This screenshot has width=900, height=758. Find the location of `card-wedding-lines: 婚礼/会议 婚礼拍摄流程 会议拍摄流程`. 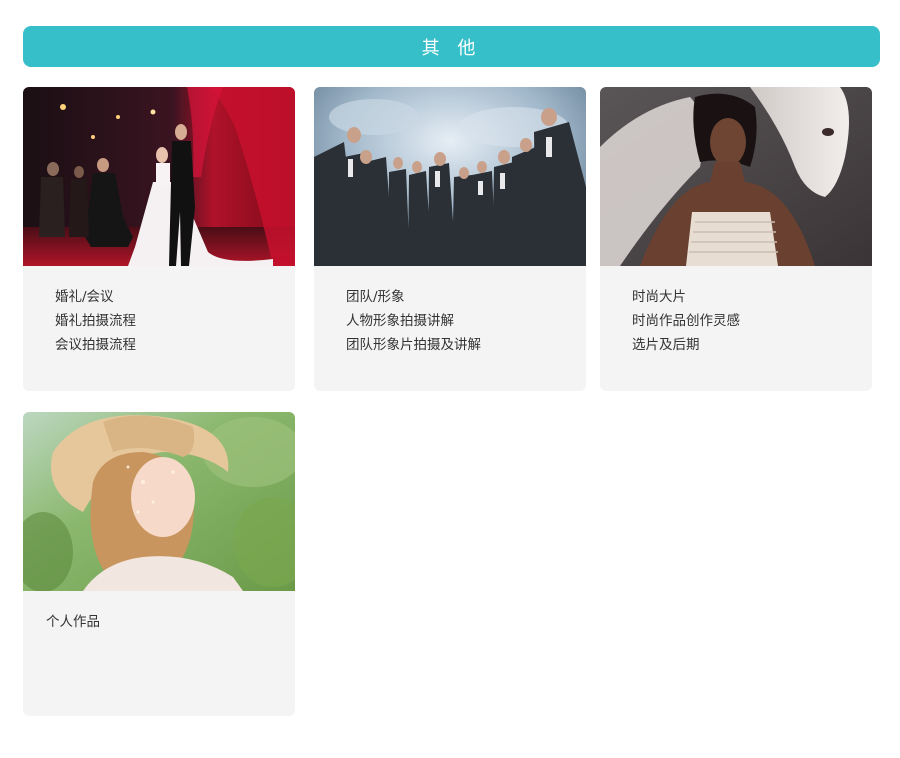

card-wedding-lines: 婚礼/会议 婚礼拍摄流程 会议拍摄流程 is located at coordinates (170, 321).